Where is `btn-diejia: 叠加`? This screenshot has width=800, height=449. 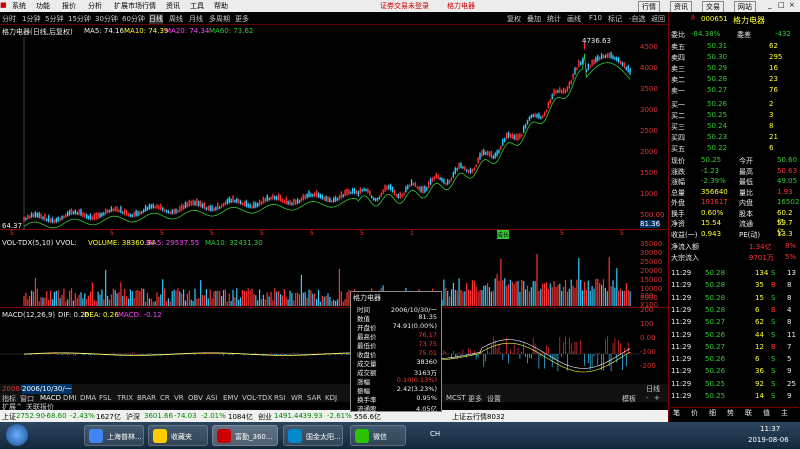 btn-diejia: 叠加 is located at coordinates (534, 19).